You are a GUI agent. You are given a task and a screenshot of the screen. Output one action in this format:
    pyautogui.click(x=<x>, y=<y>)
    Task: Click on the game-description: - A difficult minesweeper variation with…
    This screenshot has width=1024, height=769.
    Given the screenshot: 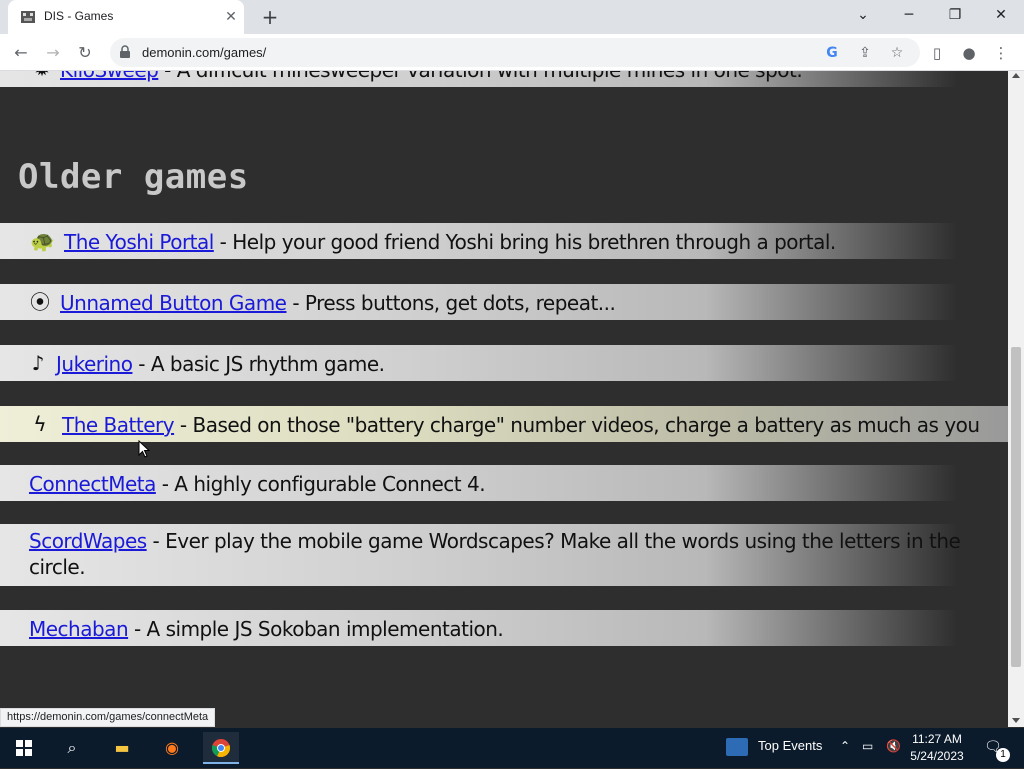 What is the action you would take?
    pyautogui.click(x=480, y=76)
    